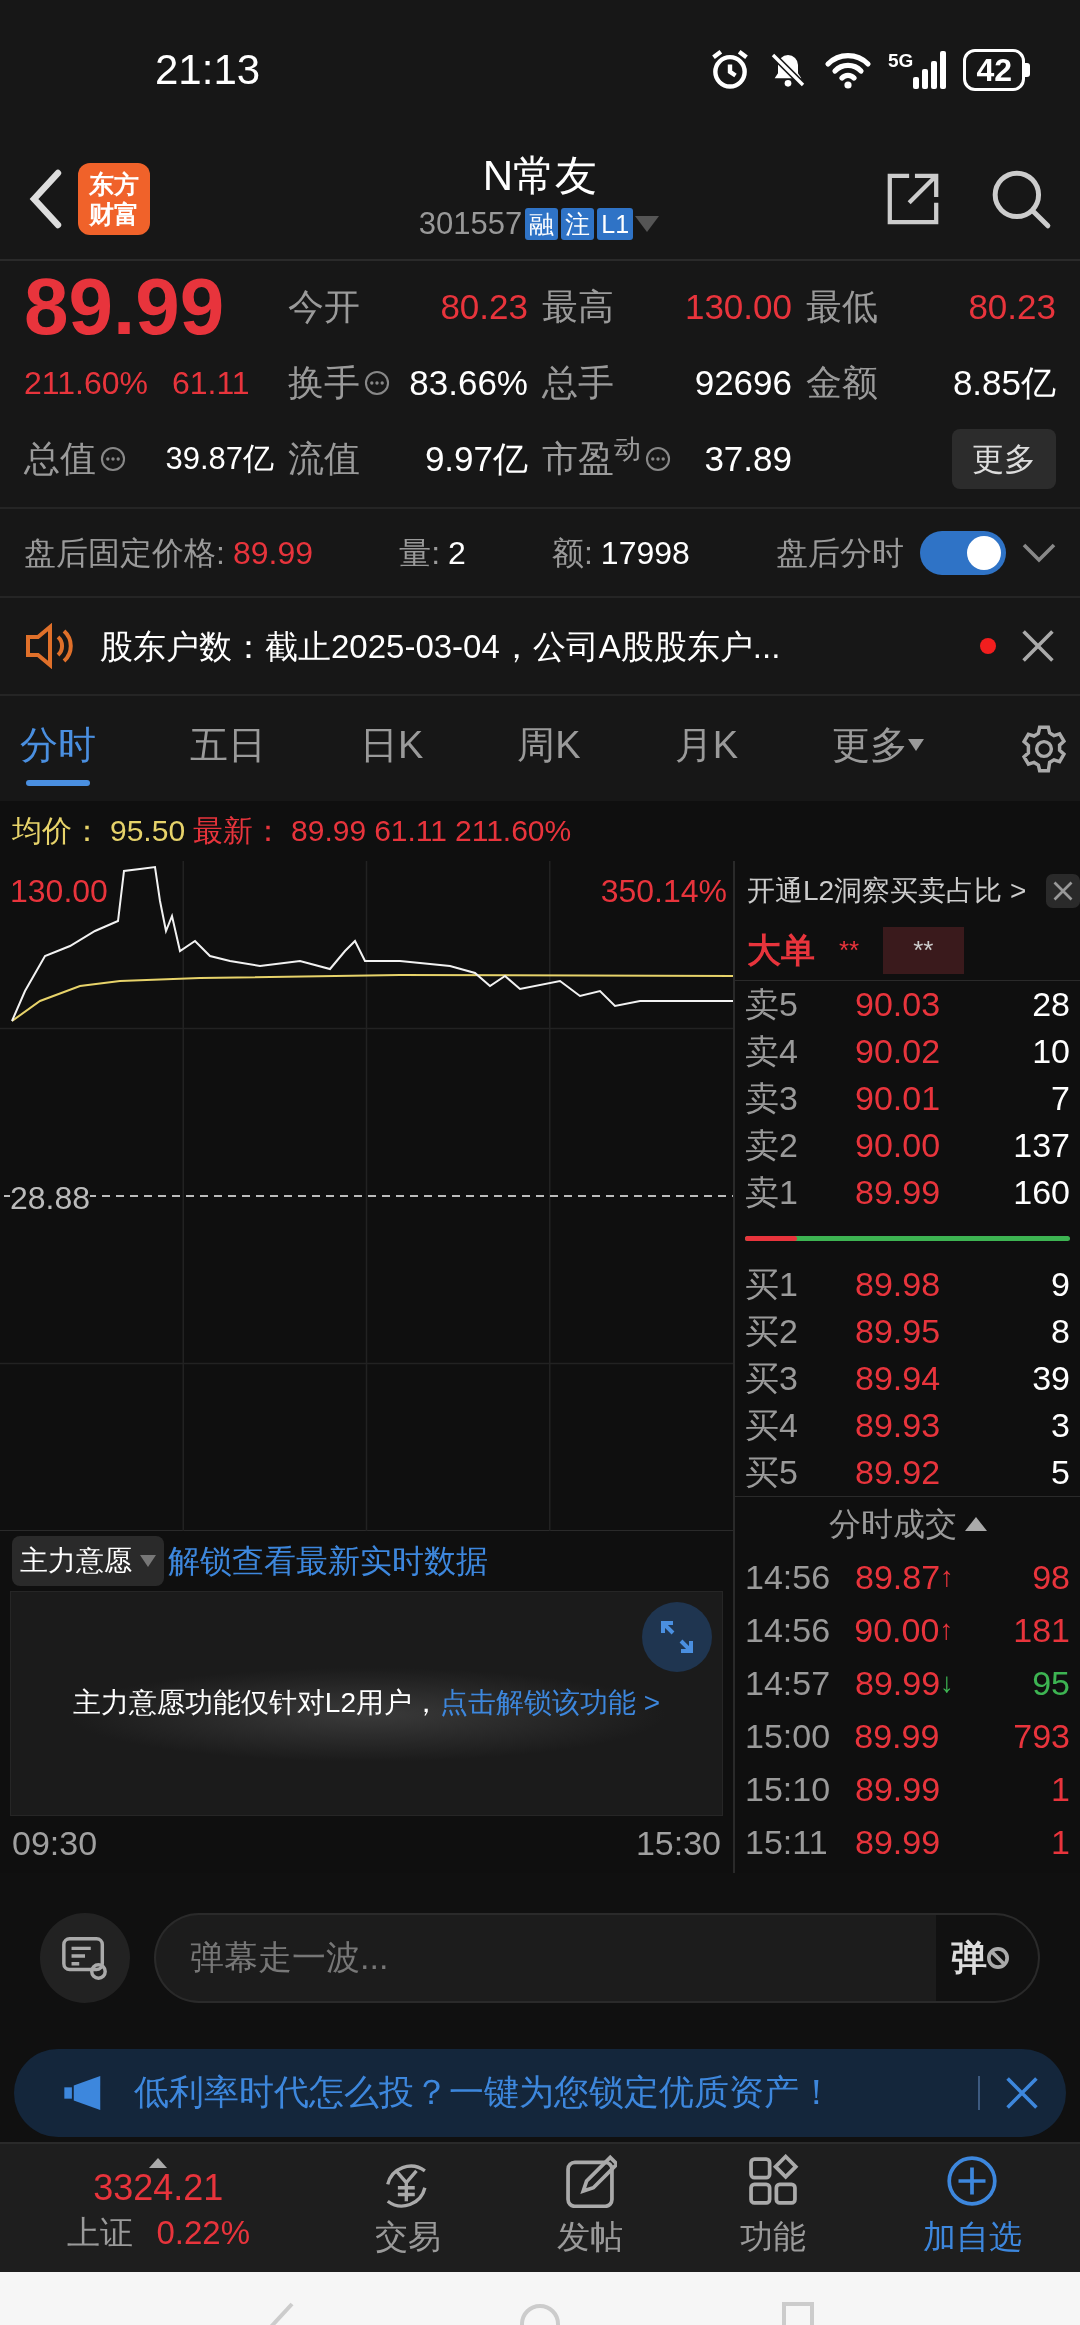 This screenshot has height=2325, width=1080. Describe the element at coordinates (663, 891) in the screenshot. I see `axis-label: 350.14%` at that location.